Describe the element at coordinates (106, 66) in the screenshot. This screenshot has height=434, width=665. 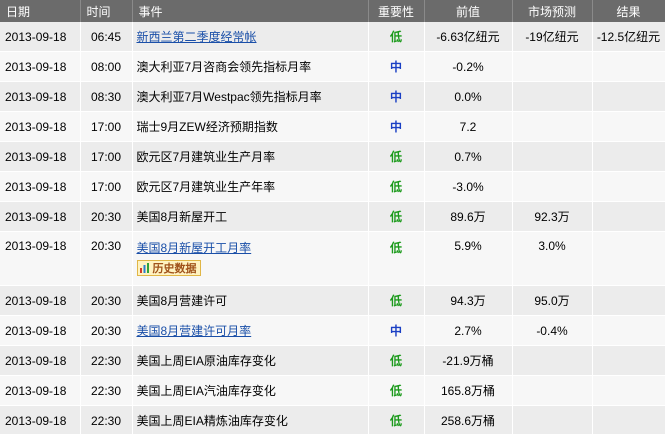
I see `row-time: 08:00` at that location.